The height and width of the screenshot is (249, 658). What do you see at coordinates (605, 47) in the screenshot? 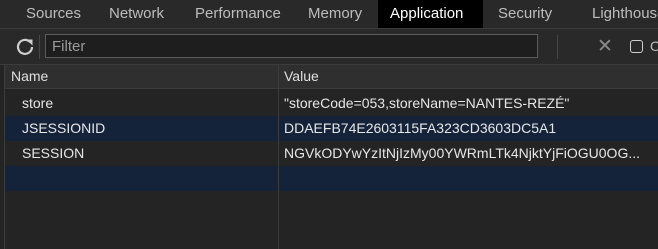
I see `clear-icon: ✕` at bounding box center [605, 47].